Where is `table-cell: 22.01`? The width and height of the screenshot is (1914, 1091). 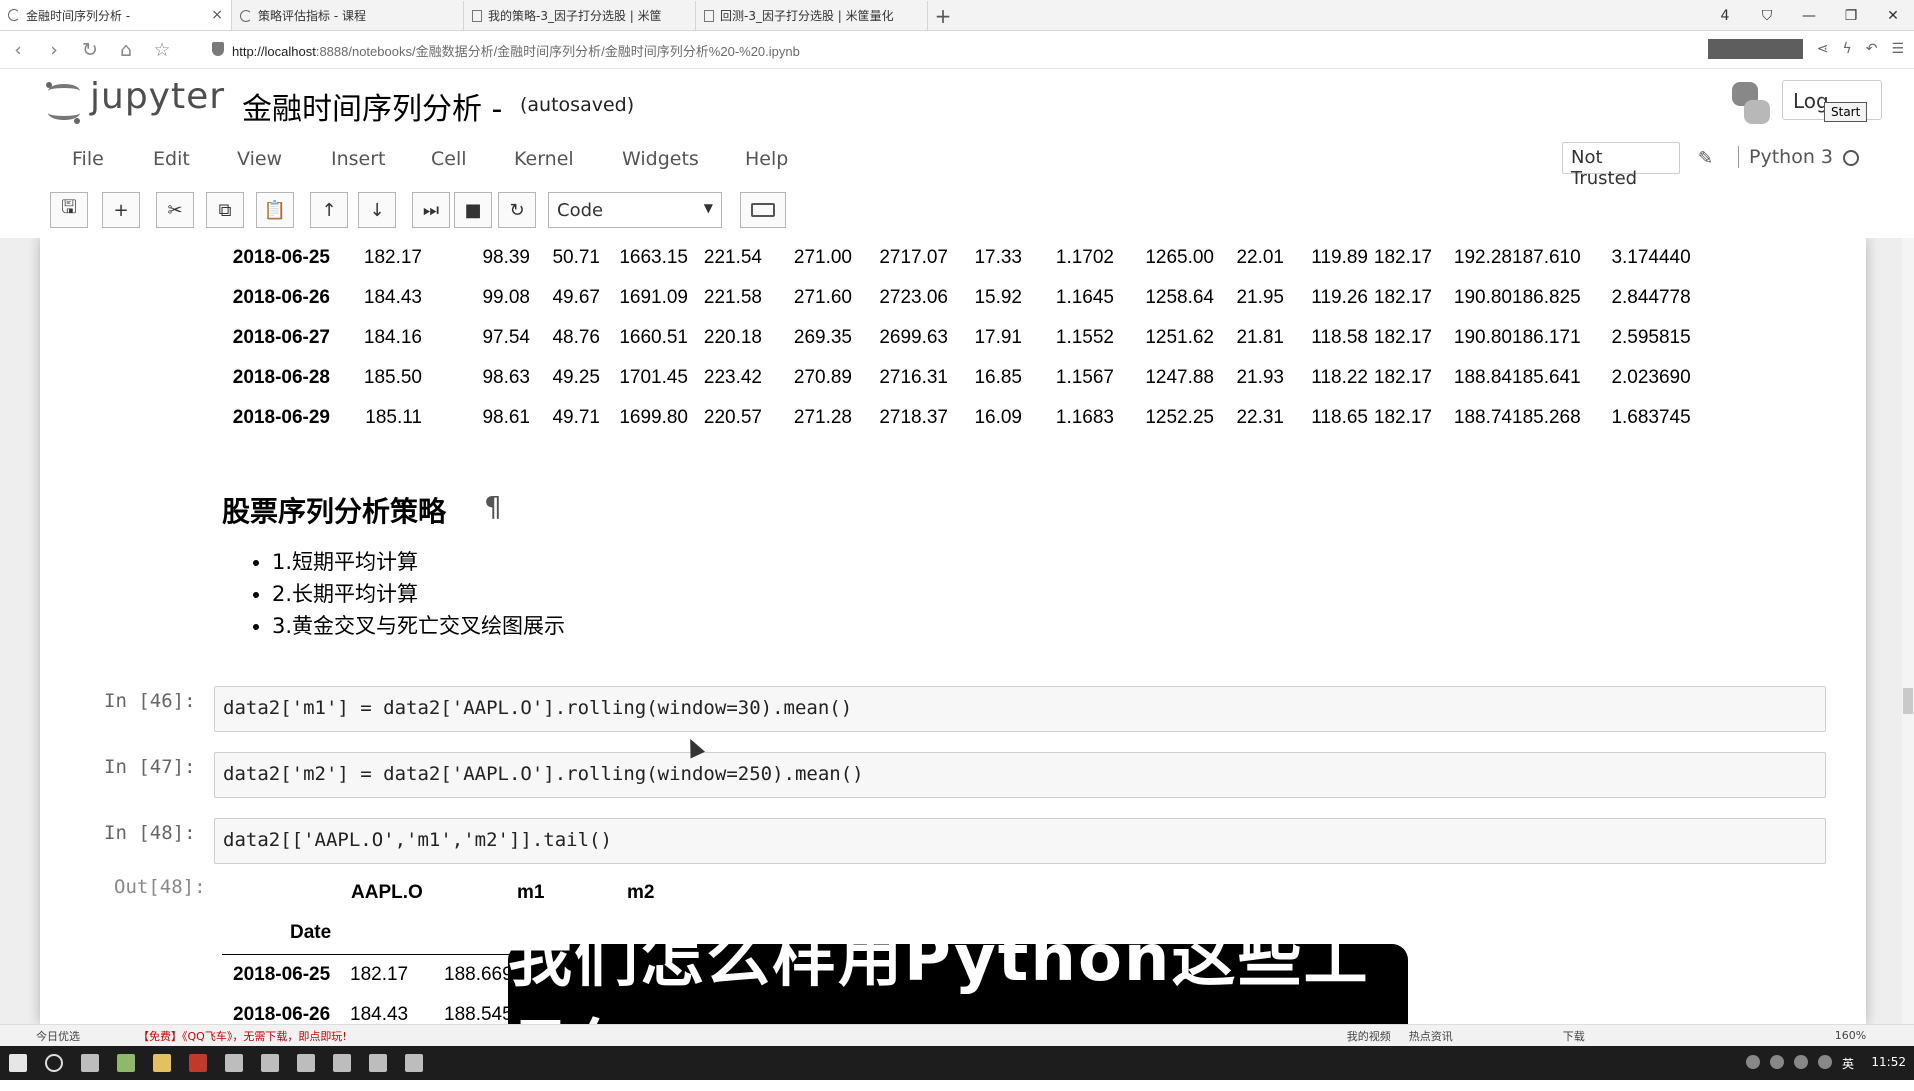
table-cell: 22.01 is located at coordinates (1260, 257).